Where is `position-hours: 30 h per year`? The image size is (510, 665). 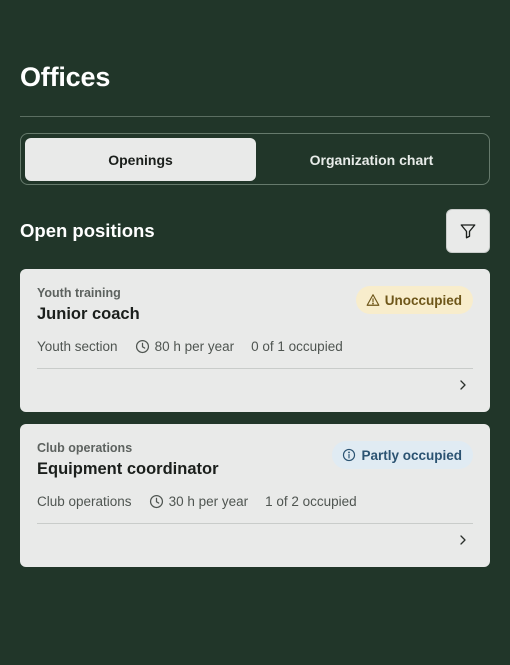
position-hours: 30 h per year is located at coordinates (208, 501).